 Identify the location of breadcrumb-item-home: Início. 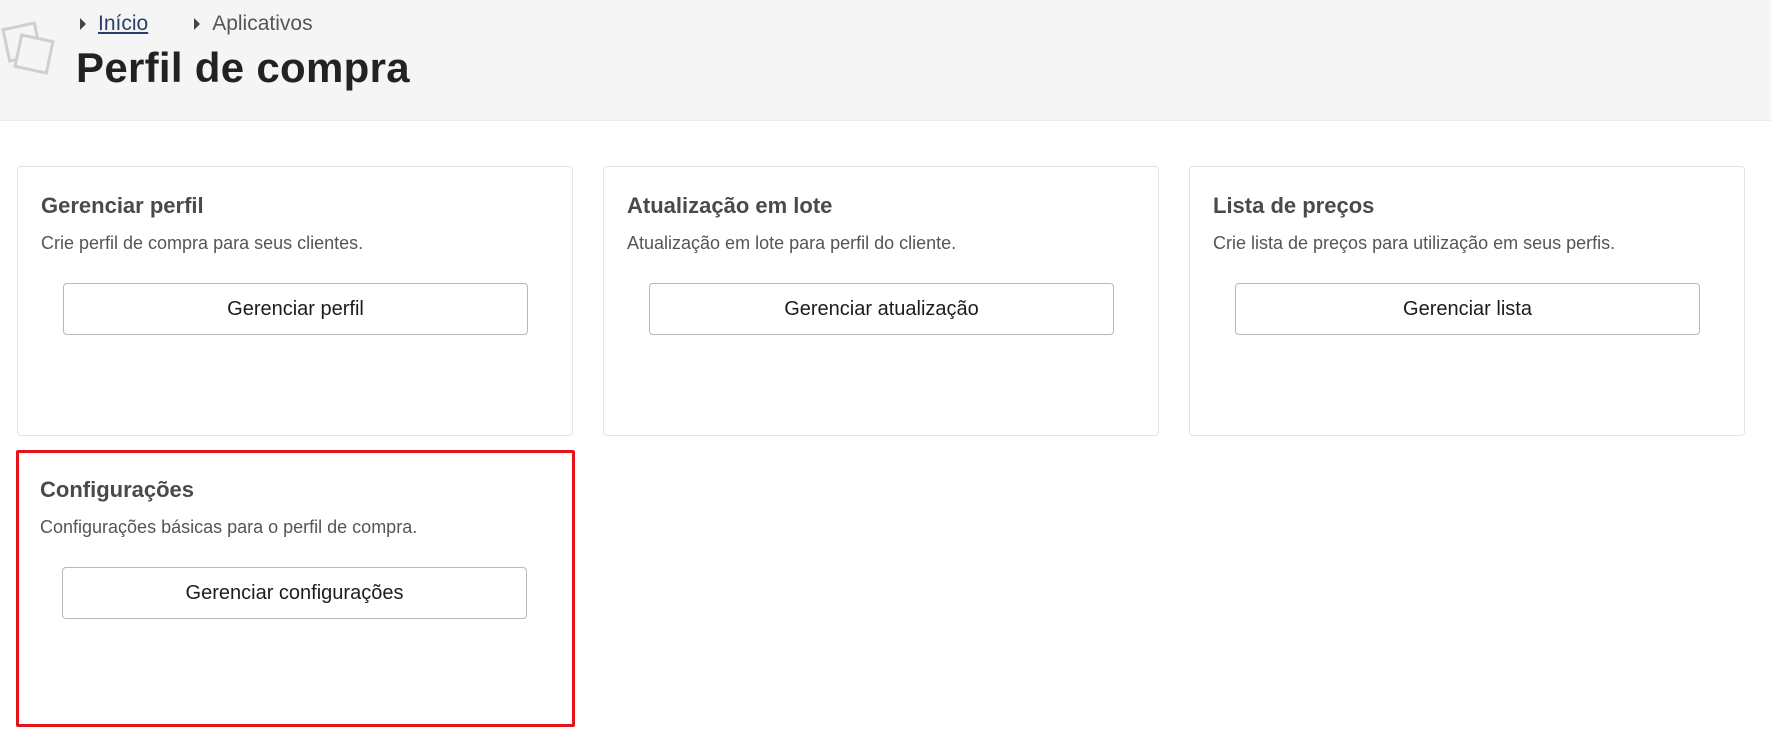
(114, 24).